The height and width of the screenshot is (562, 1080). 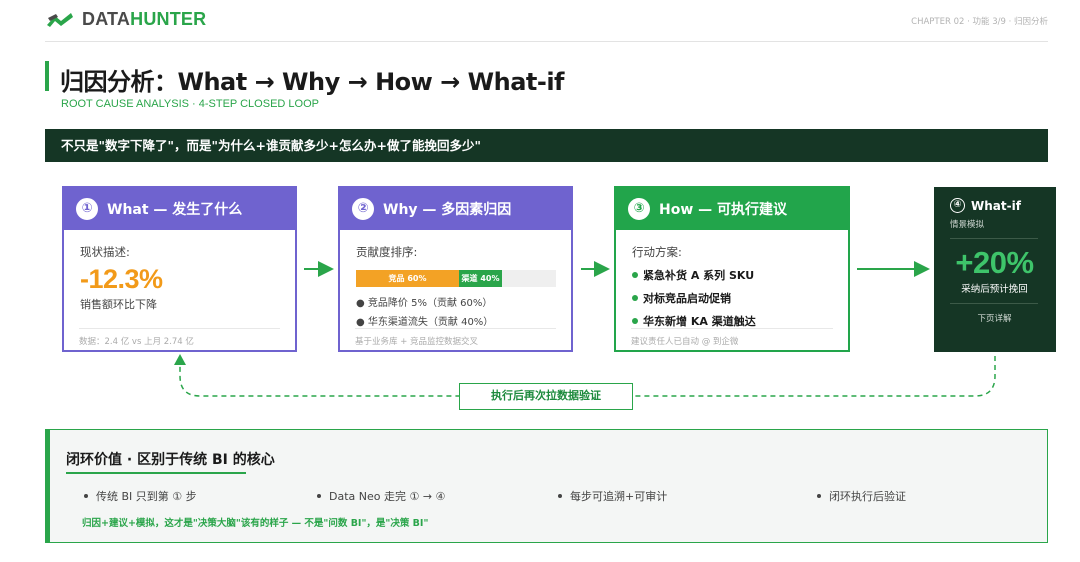 I want to click on panel-title: 闭环价值 · 区别于传统 BI 的核心, so click(x=170, y=460).